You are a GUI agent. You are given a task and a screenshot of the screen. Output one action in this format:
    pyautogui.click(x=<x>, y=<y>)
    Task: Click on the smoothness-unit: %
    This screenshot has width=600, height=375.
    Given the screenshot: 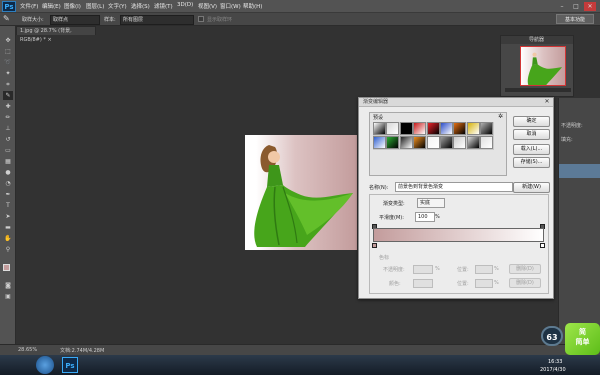 What is the action you would take?
    pyautogui.click(x=437, y=217)
    